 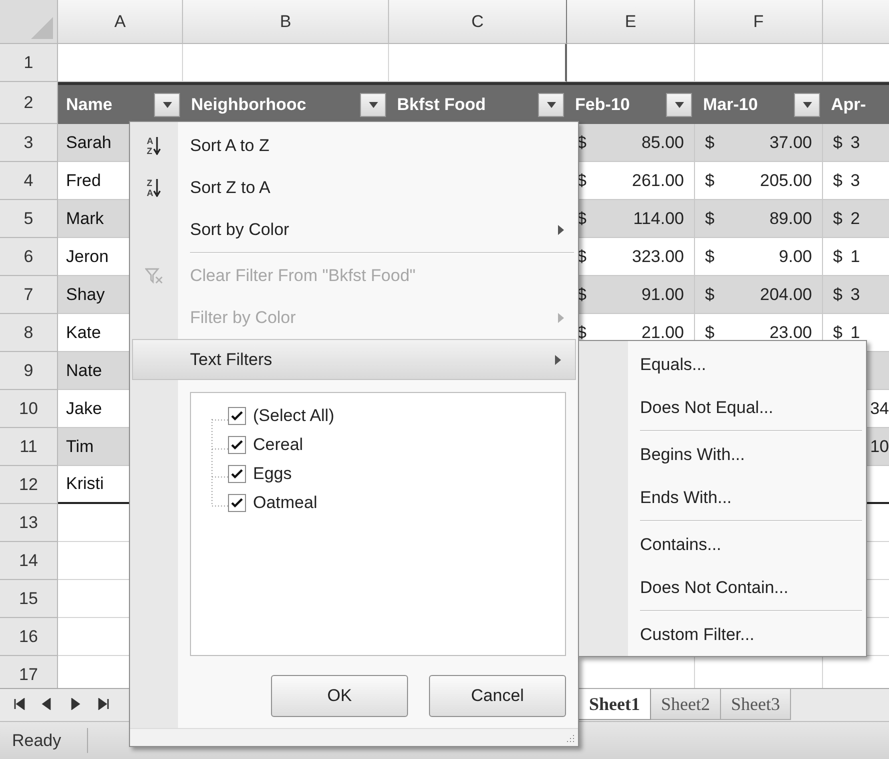 I want to click on column-header: B, so click(x=286, y=22).